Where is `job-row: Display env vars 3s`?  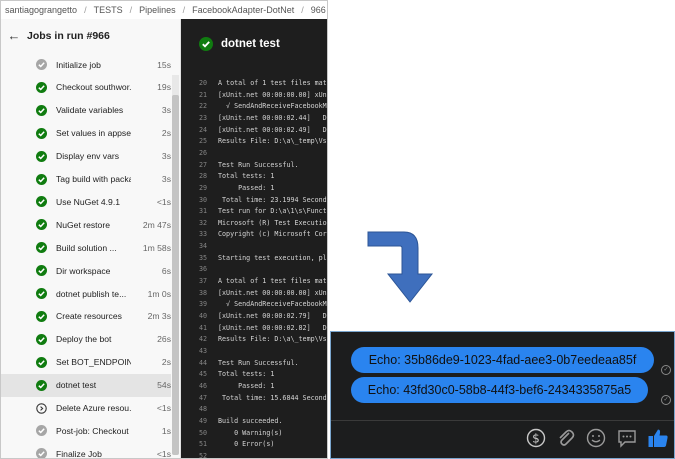 job-row: Display env vars 3s is located at coordinates (86, 156).